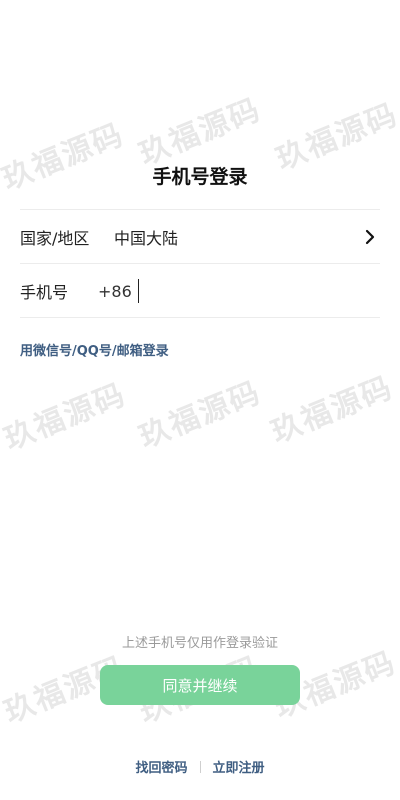 Image resolution: width=400 pixels, height=800 pixels. What do you see at coordinates (146, 238) in the screenshot?
I see `region-value: 中国大陆` at bounding box center [146, 238].